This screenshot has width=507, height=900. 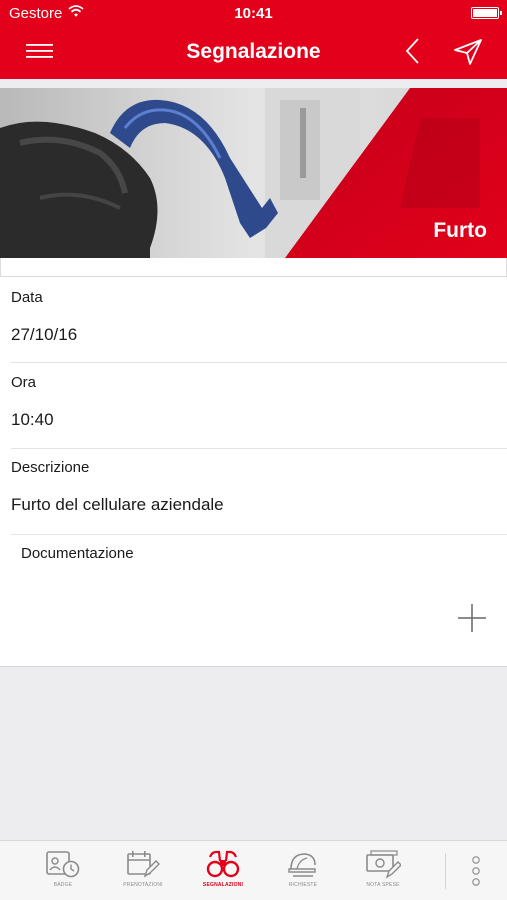 What do you see at coordinates (303, 885) in the screenshot?
I see `tab-label: Richieste` at bounding box center [303, 885].